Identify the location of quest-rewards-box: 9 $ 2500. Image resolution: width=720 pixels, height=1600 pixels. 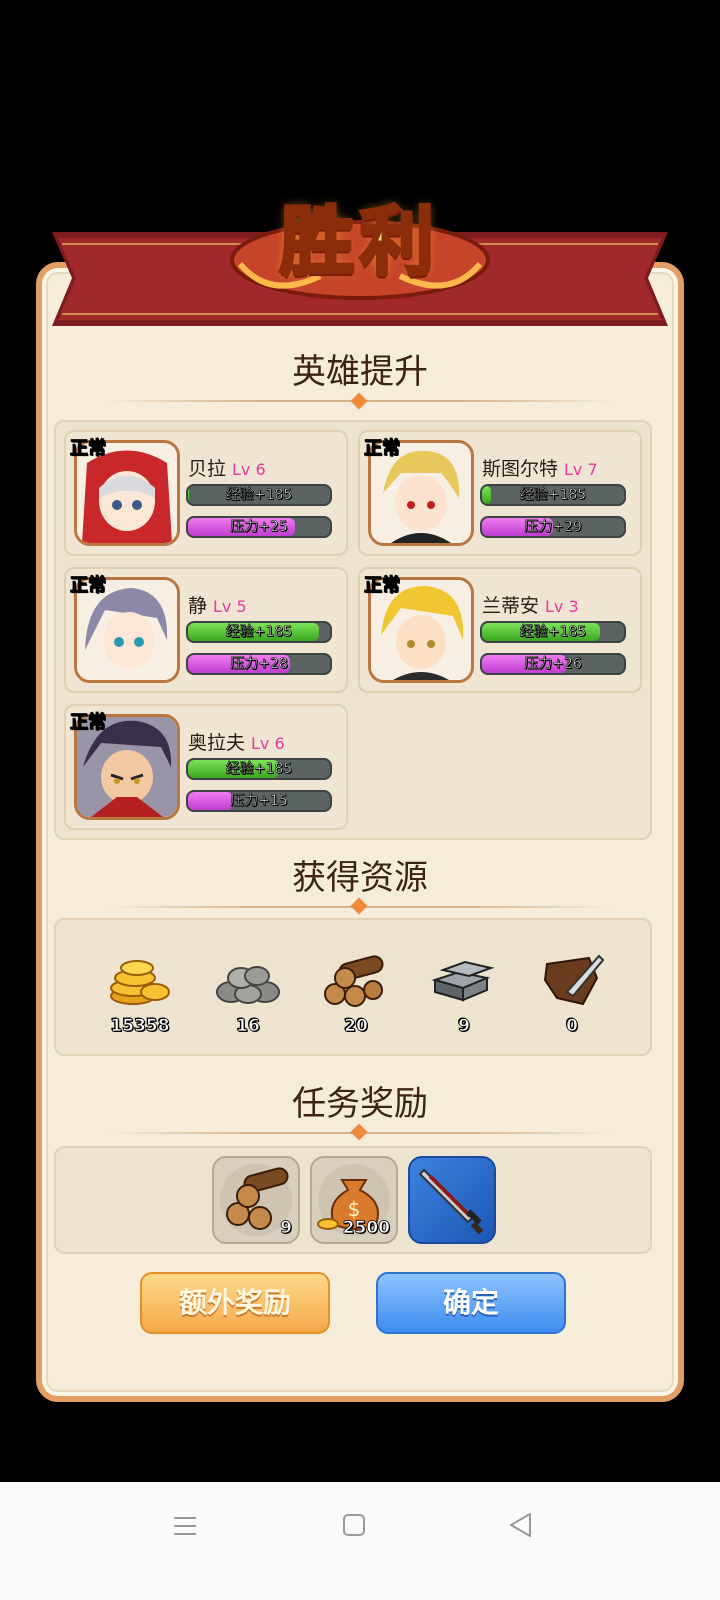
(353, 1200).